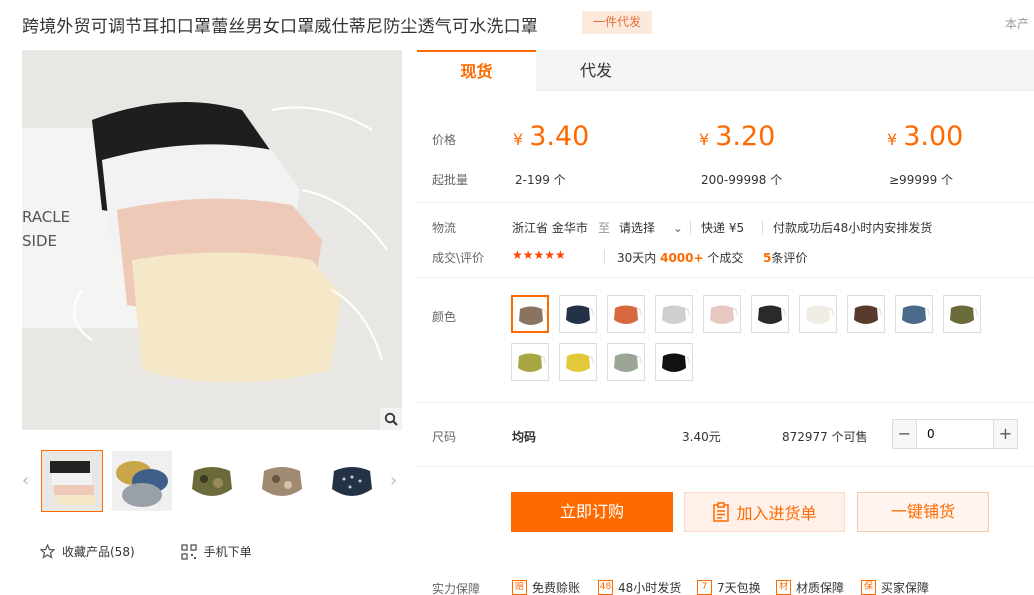 This screenshot has height=595, width=1034. Describe the element at coordinates (391, 419) in the screenshot. I see `search-icon` at that location.